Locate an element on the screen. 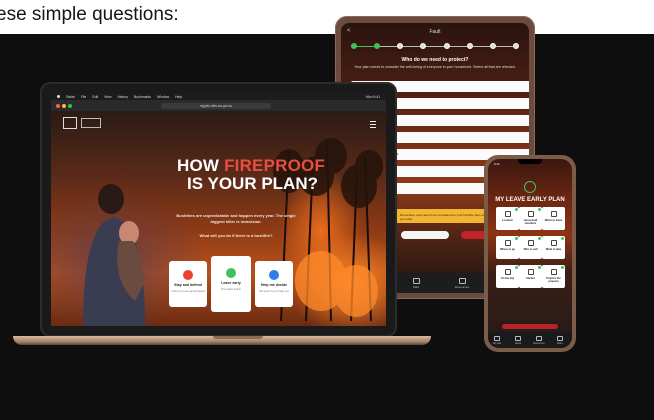 Image resolution: width=654 pixels, height=420 pixels. bag-icon is located at coordinates (553, 243).